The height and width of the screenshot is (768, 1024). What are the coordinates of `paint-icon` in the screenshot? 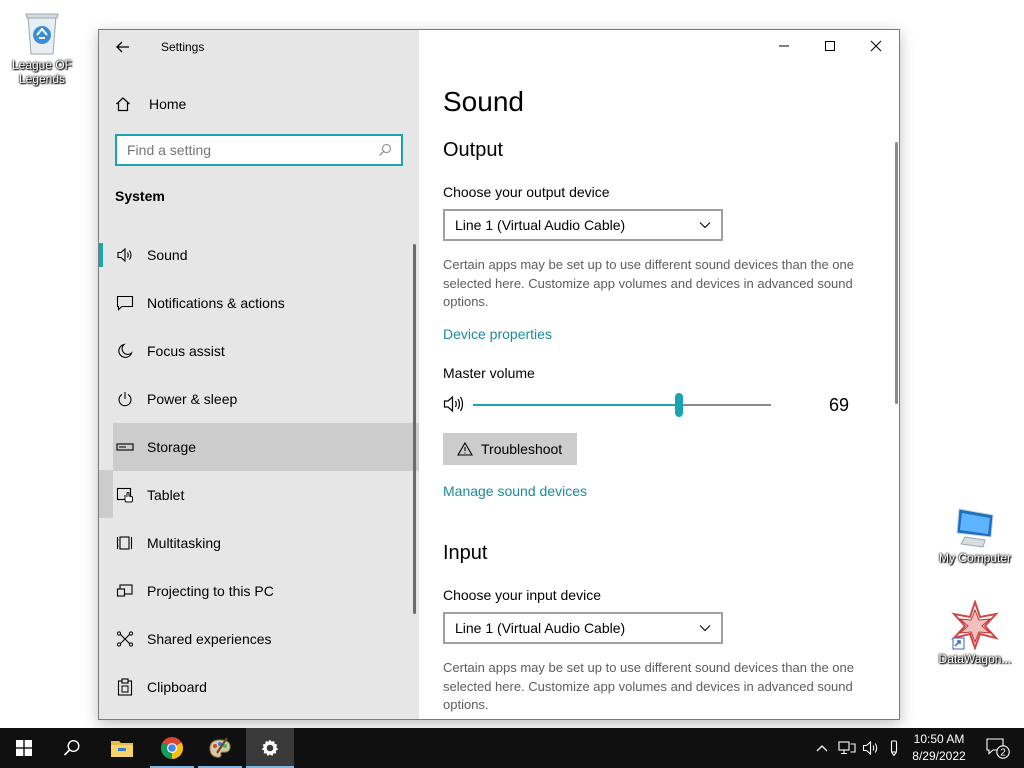 It's located at (220, 747).